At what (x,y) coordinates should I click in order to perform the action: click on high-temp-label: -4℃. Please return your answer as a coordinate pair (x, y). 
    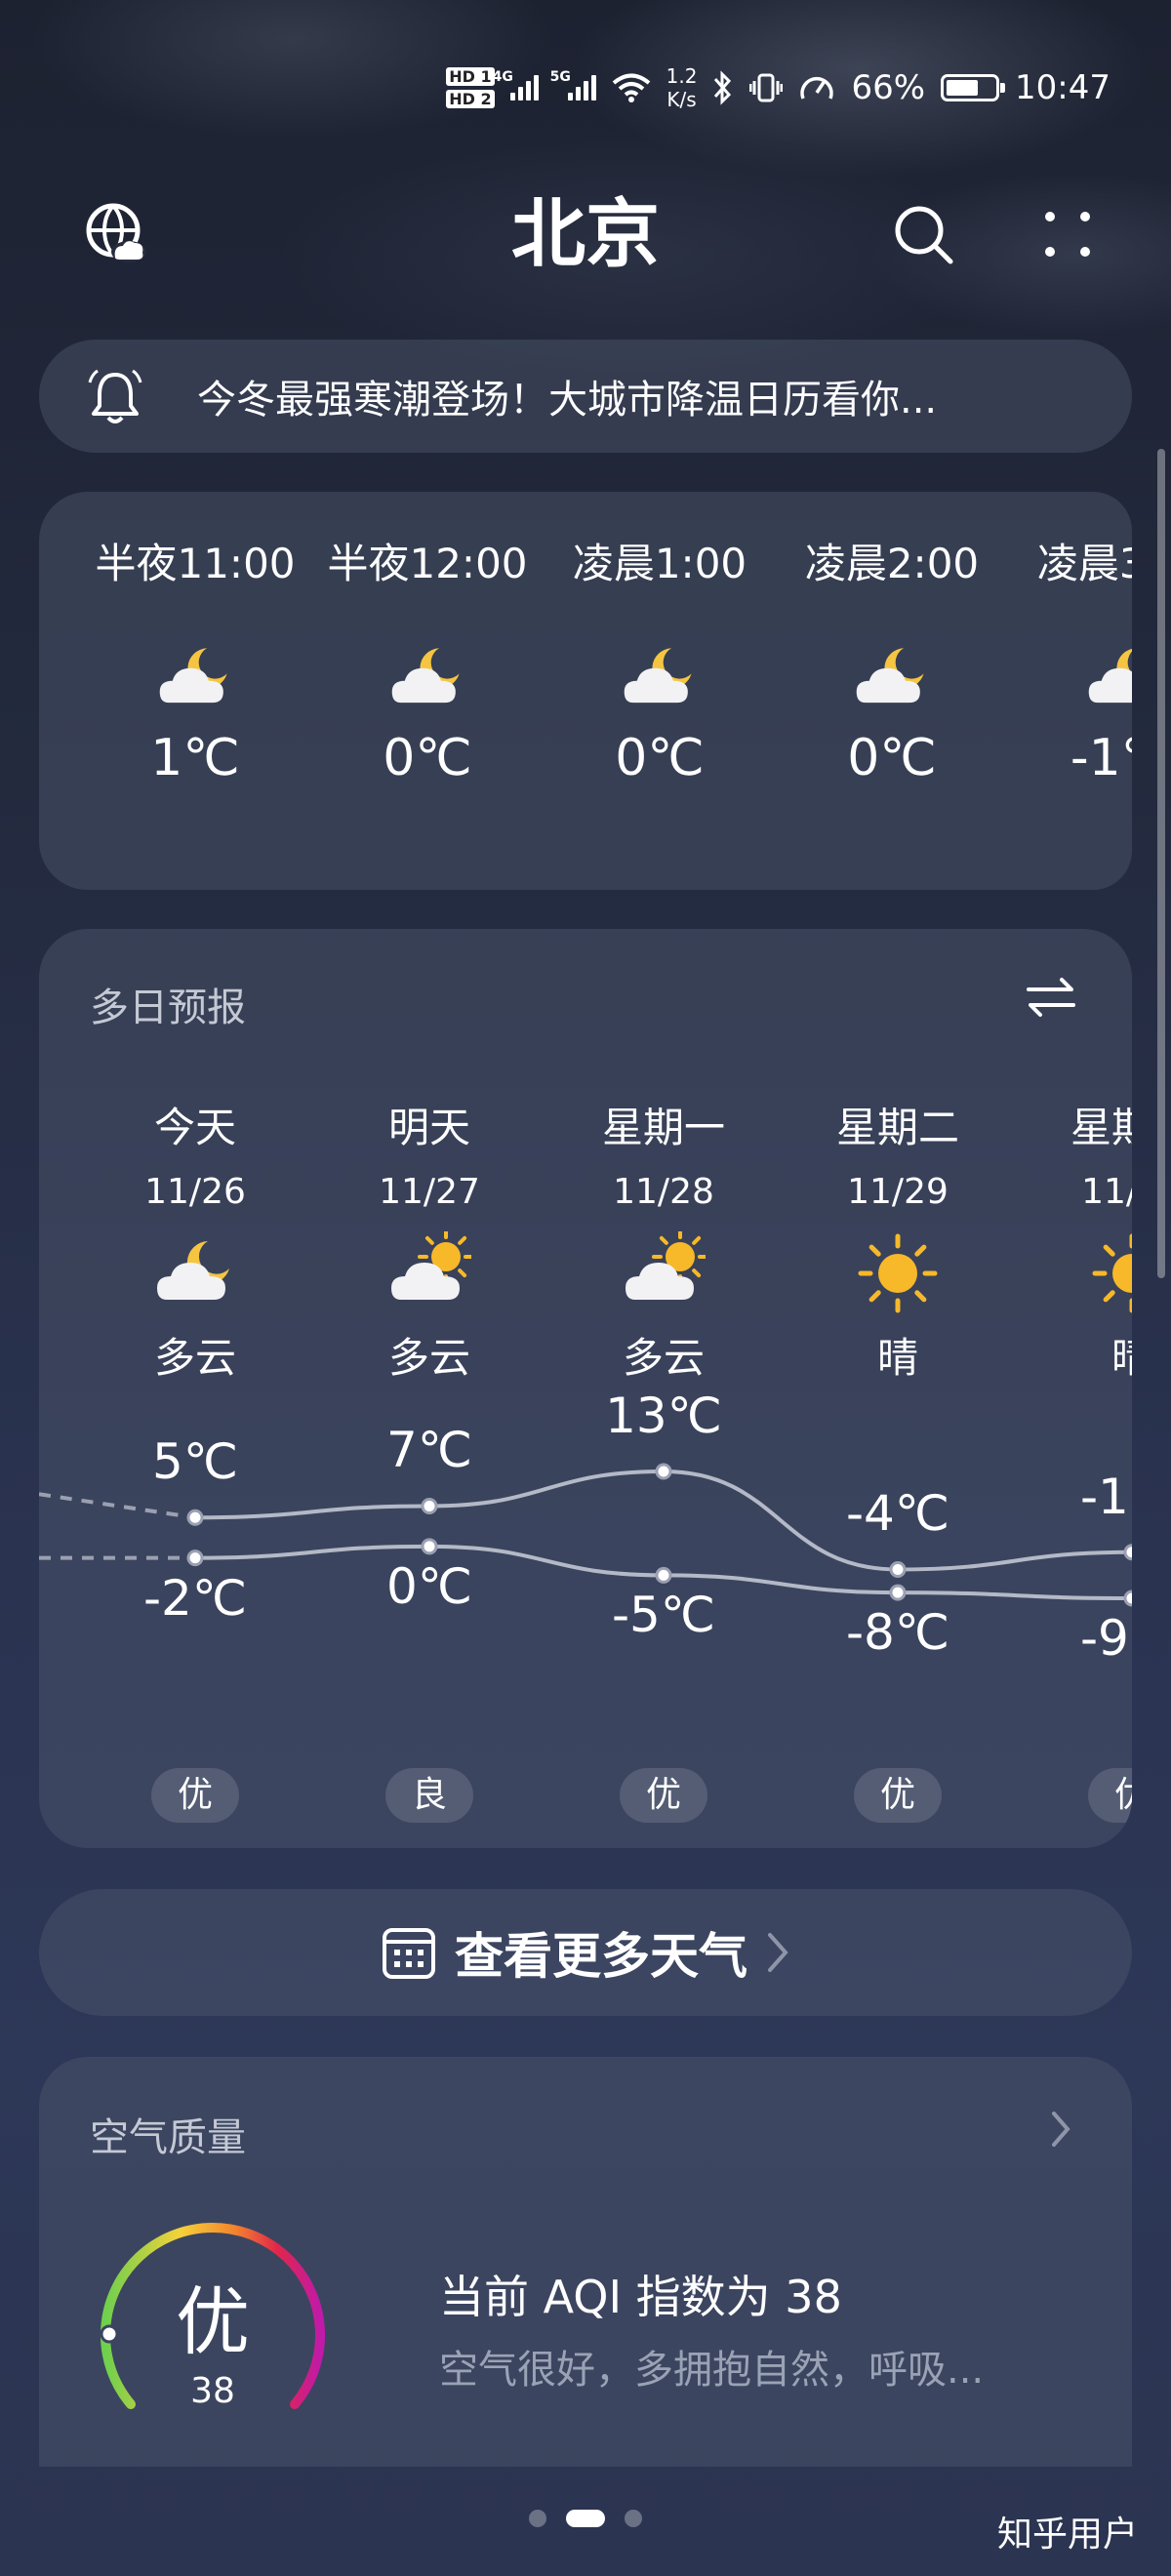
    Looking at the image, I should click on (897, 1514).